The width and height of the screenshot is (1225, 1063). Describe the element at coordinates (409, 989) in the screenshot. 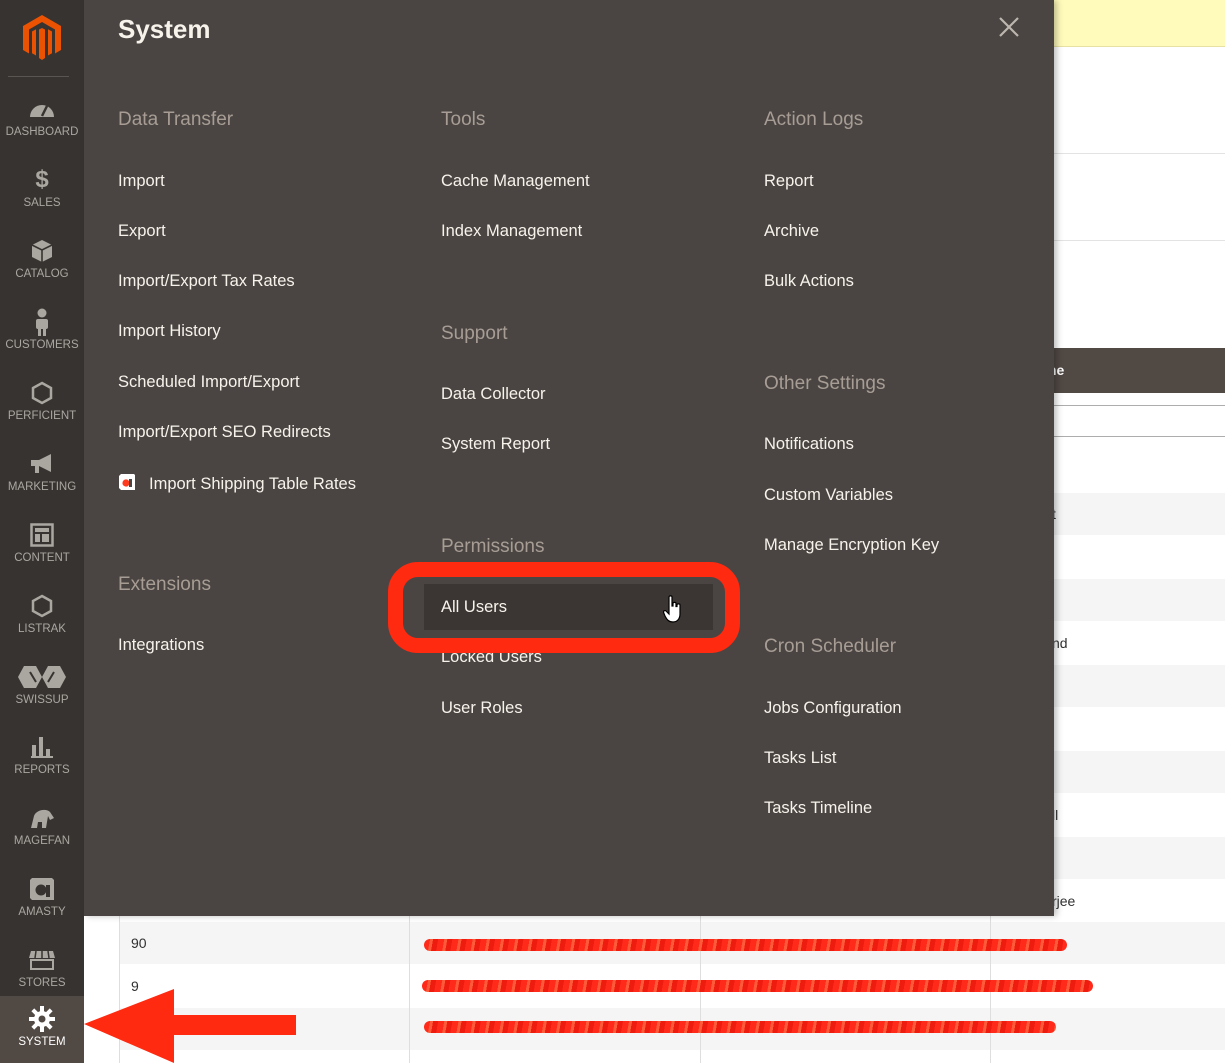

I see `column-divider` at that location.